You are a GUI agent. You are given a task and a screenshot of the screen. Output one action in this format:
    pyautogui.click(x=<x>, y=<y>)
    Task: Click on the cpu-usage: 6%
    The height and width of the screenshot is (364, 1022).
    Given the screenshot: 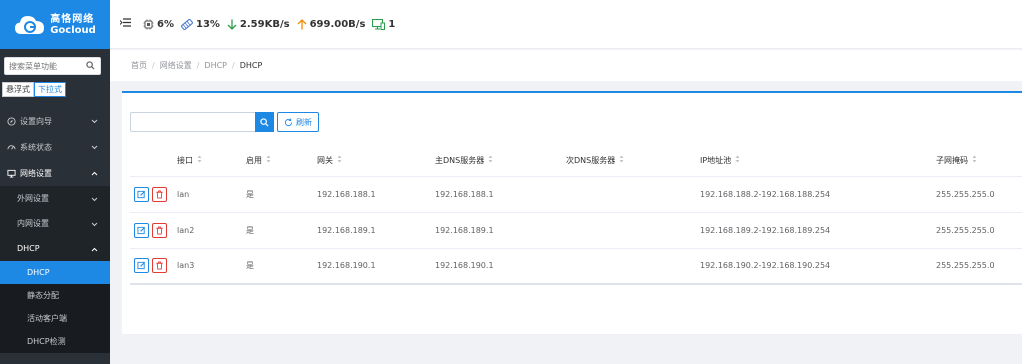 What is the action you would take?
    pyautogui.click(x=158, y=24)
    